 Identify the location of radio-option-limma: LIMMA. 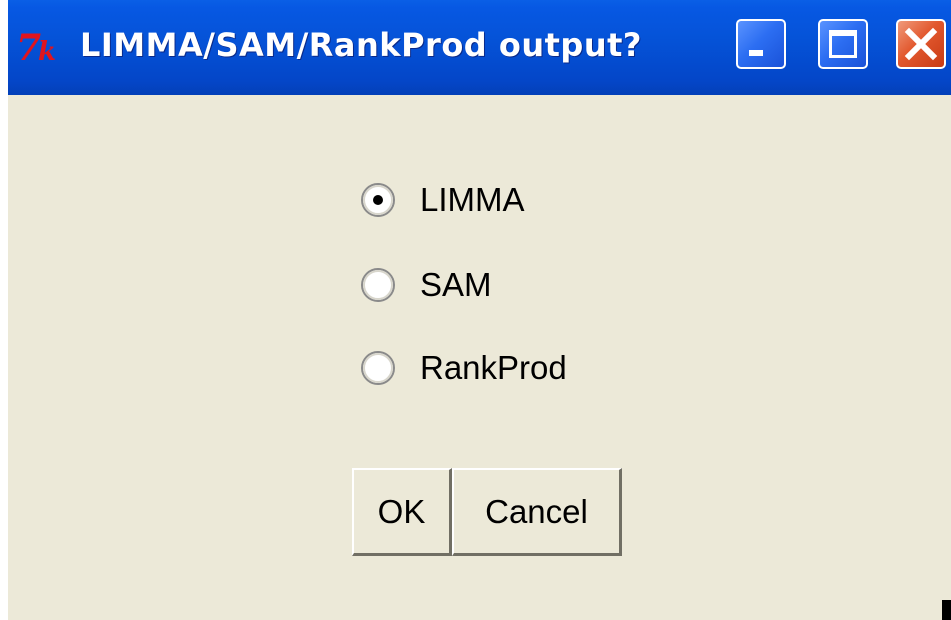
(442, 200).